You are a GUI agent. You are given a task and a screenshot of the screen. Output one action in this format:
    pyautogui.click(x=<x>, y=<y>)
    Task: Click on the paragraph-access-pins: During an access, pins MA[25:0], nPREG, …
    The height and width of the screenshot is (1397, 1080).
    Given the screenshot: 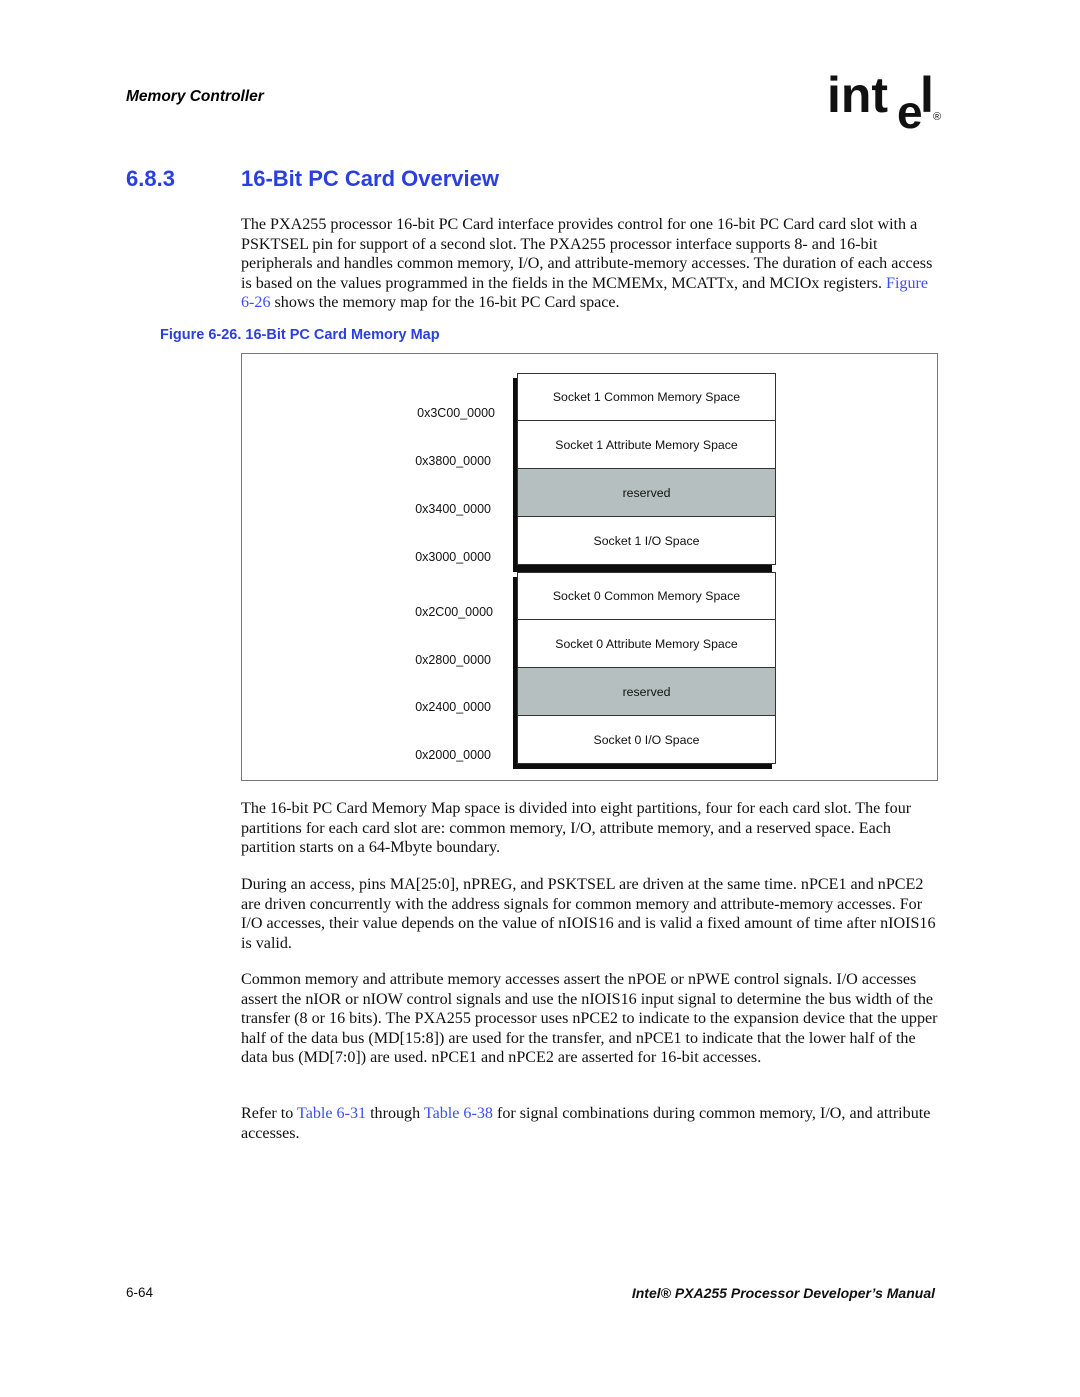 What is the action you would take?
    pyautogui.click(x=588, y=914)
    